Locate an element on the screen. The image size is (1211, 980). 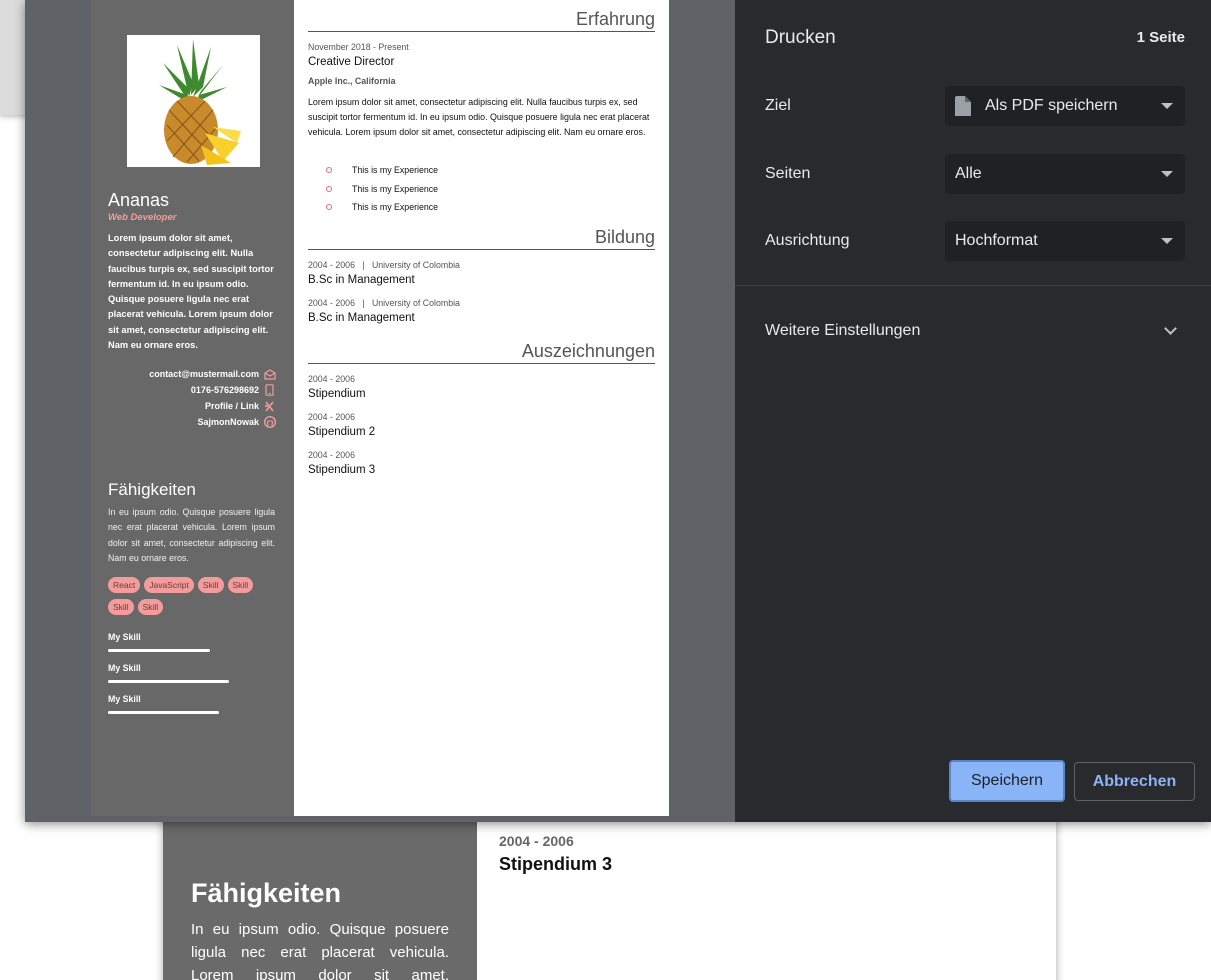
contact-email: contact@mustermail.com is located at coordinates (192, 374).